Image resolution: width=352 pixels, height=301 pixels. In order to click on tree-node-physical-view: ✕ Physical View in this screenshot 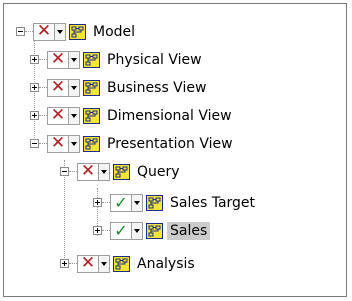, I will do `click(117, 59)`.